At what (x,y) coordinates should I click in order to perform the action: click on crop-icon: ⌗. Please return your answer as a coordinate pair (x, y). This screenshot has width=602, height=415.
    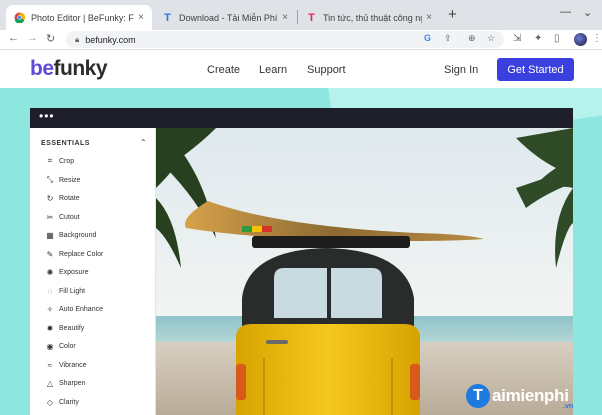
    Looking at the image, I should click on (50, 160).